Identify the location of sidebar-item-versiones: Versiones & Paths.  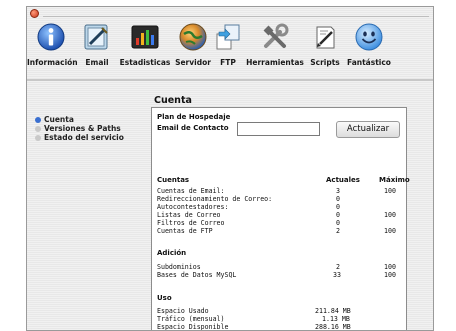
(78, 128).